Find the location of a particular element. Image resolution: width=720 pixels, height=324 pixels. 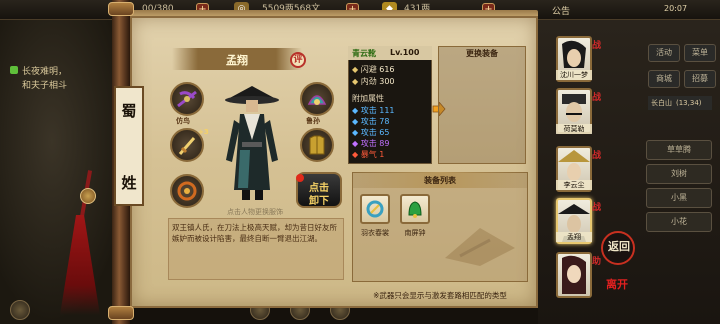

party-name: 孟翔 is located at coordinates (574, 237).